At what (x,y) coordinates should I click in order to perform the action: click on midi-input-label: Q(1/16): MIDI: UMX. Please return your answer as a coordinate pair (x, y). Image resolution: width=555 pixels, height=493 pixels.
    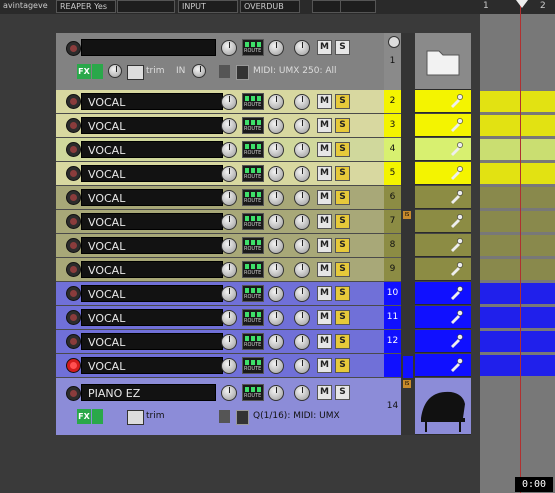
    Looking at the image, I should click on (296, 416).